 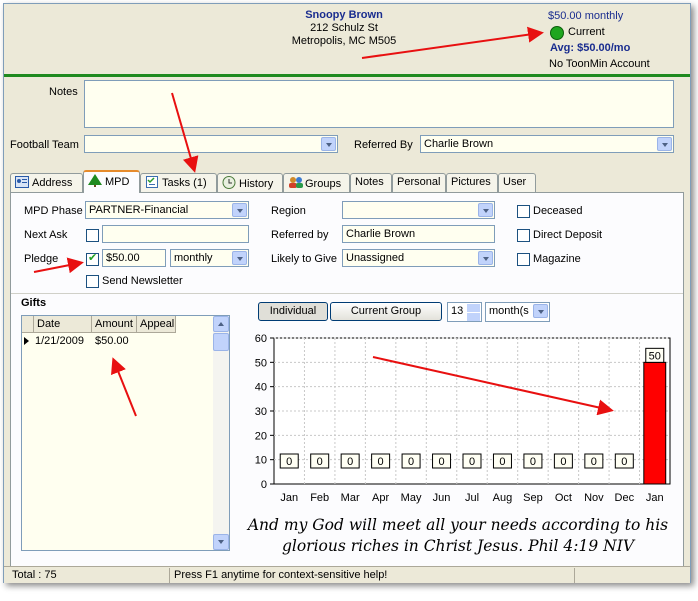 I want to click on toonmin-account: No ToonMin Account, so click(x=599, y=64).